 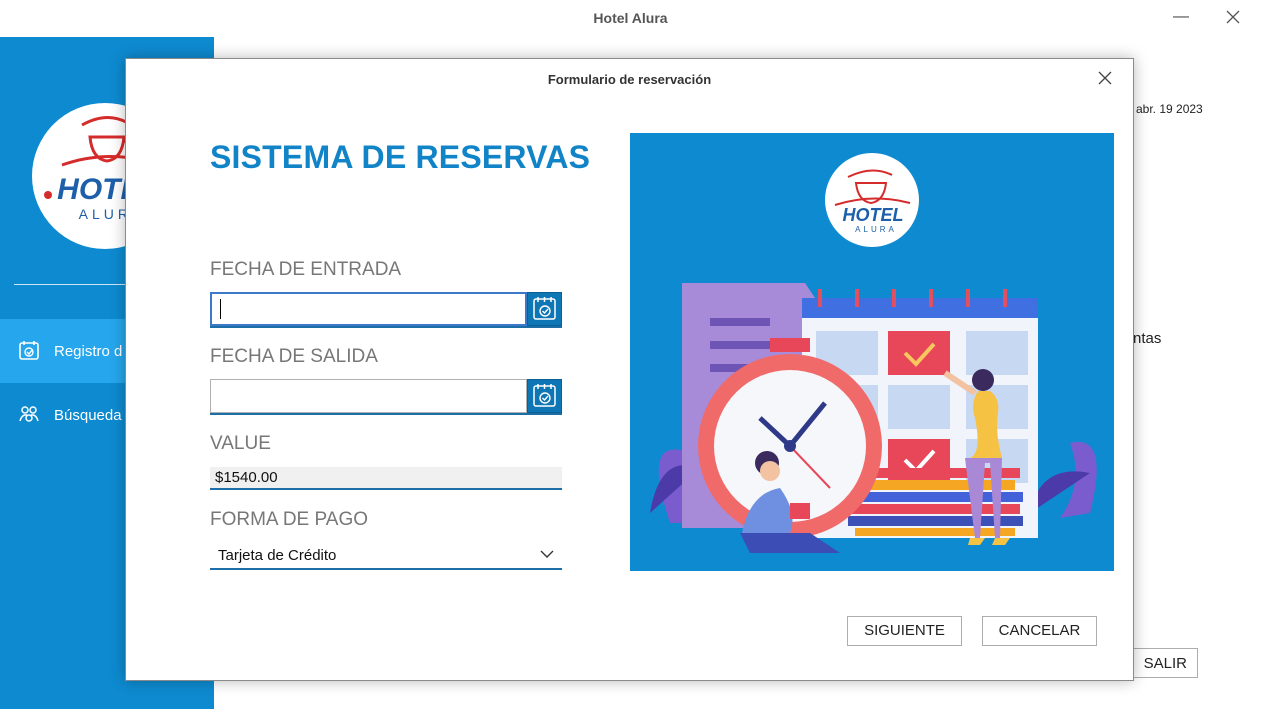 I want to click on cancel-button: CANCELAR, so click(x=1039, y=631).